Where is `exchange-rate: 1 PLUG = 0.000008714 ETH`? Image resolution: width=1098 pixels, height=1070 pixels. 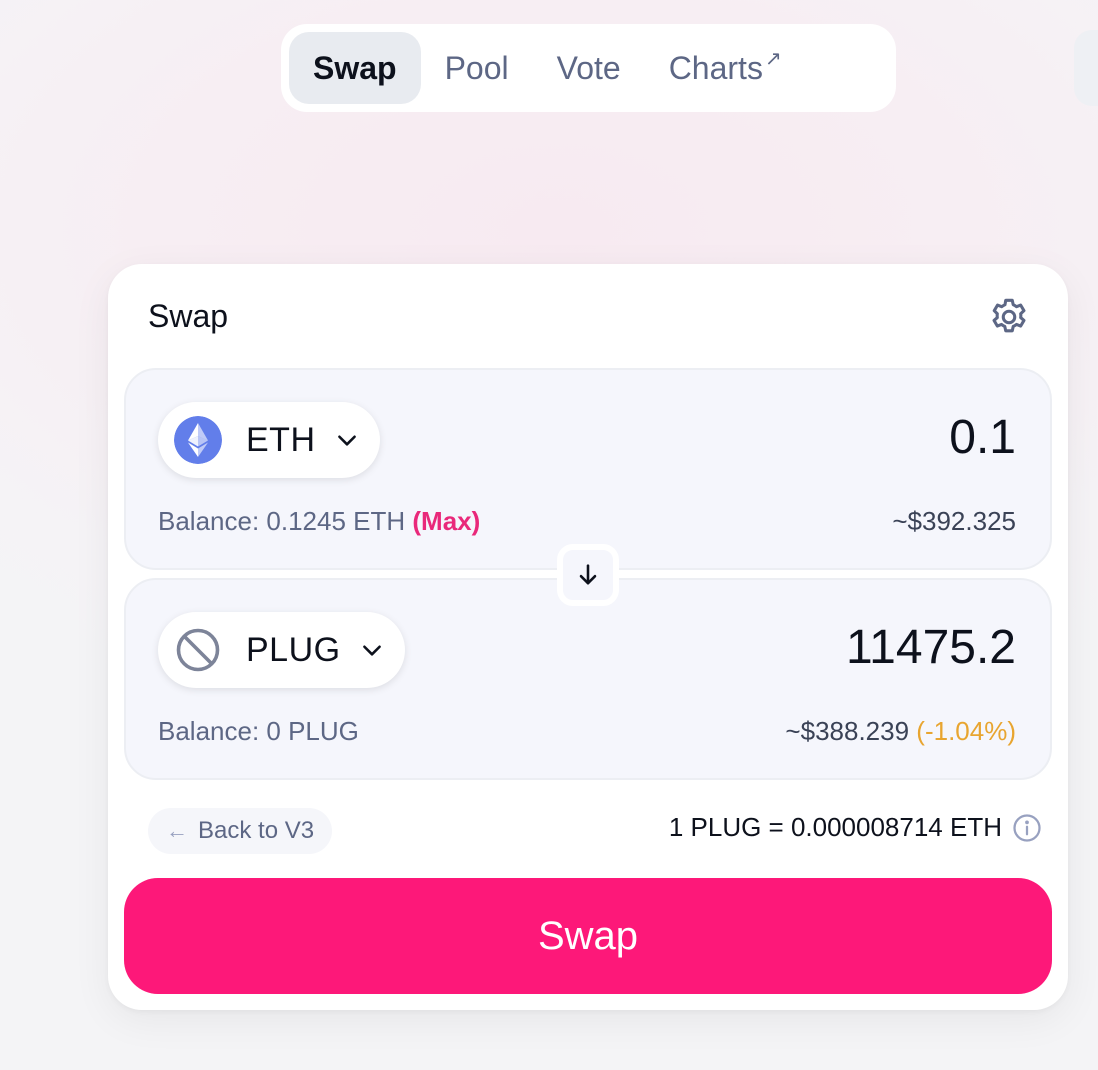
exchange-rate: 1 PLUG = 0.000008714 ETH is located at coordinates (855, 827).